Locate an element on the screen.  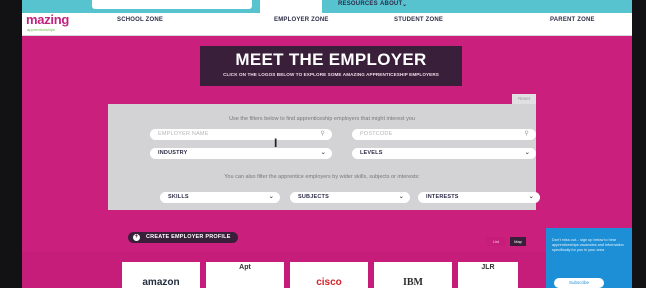
subscribe-button: Subscribe is located at coordinates (579, 283).